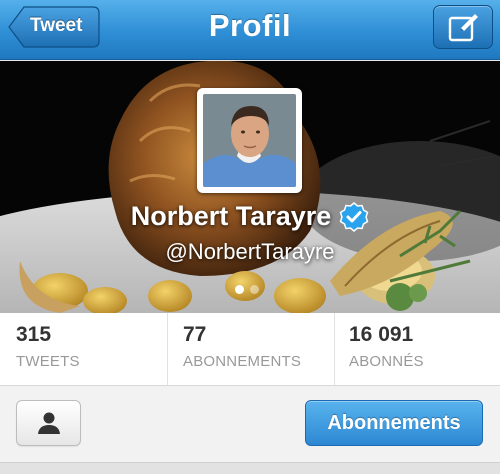 Image resolution: width=500 pixels, height=474 pixels. Describe the element at coordinates (250, 251) in the screenshot. I see `profile-handle: @NorbertTarayre` at that location.